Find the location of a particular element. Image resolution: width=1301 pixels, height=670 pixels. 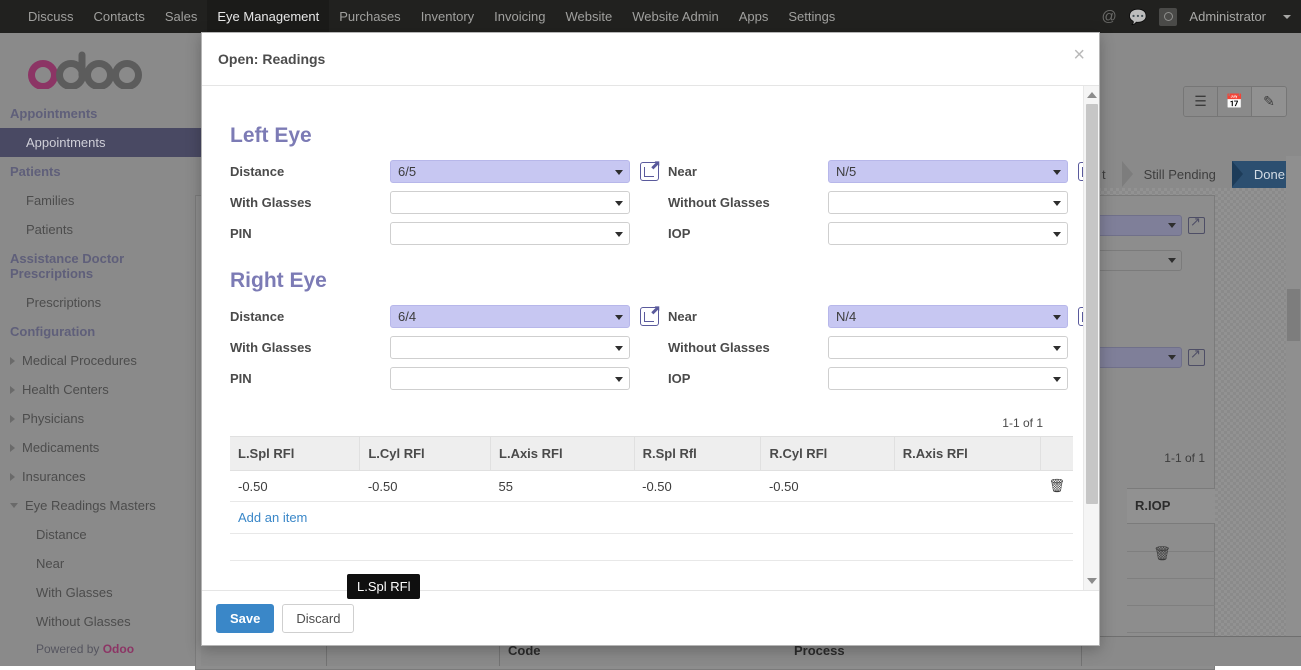

select-value: 6/4 is located at coordinates (407, 316).